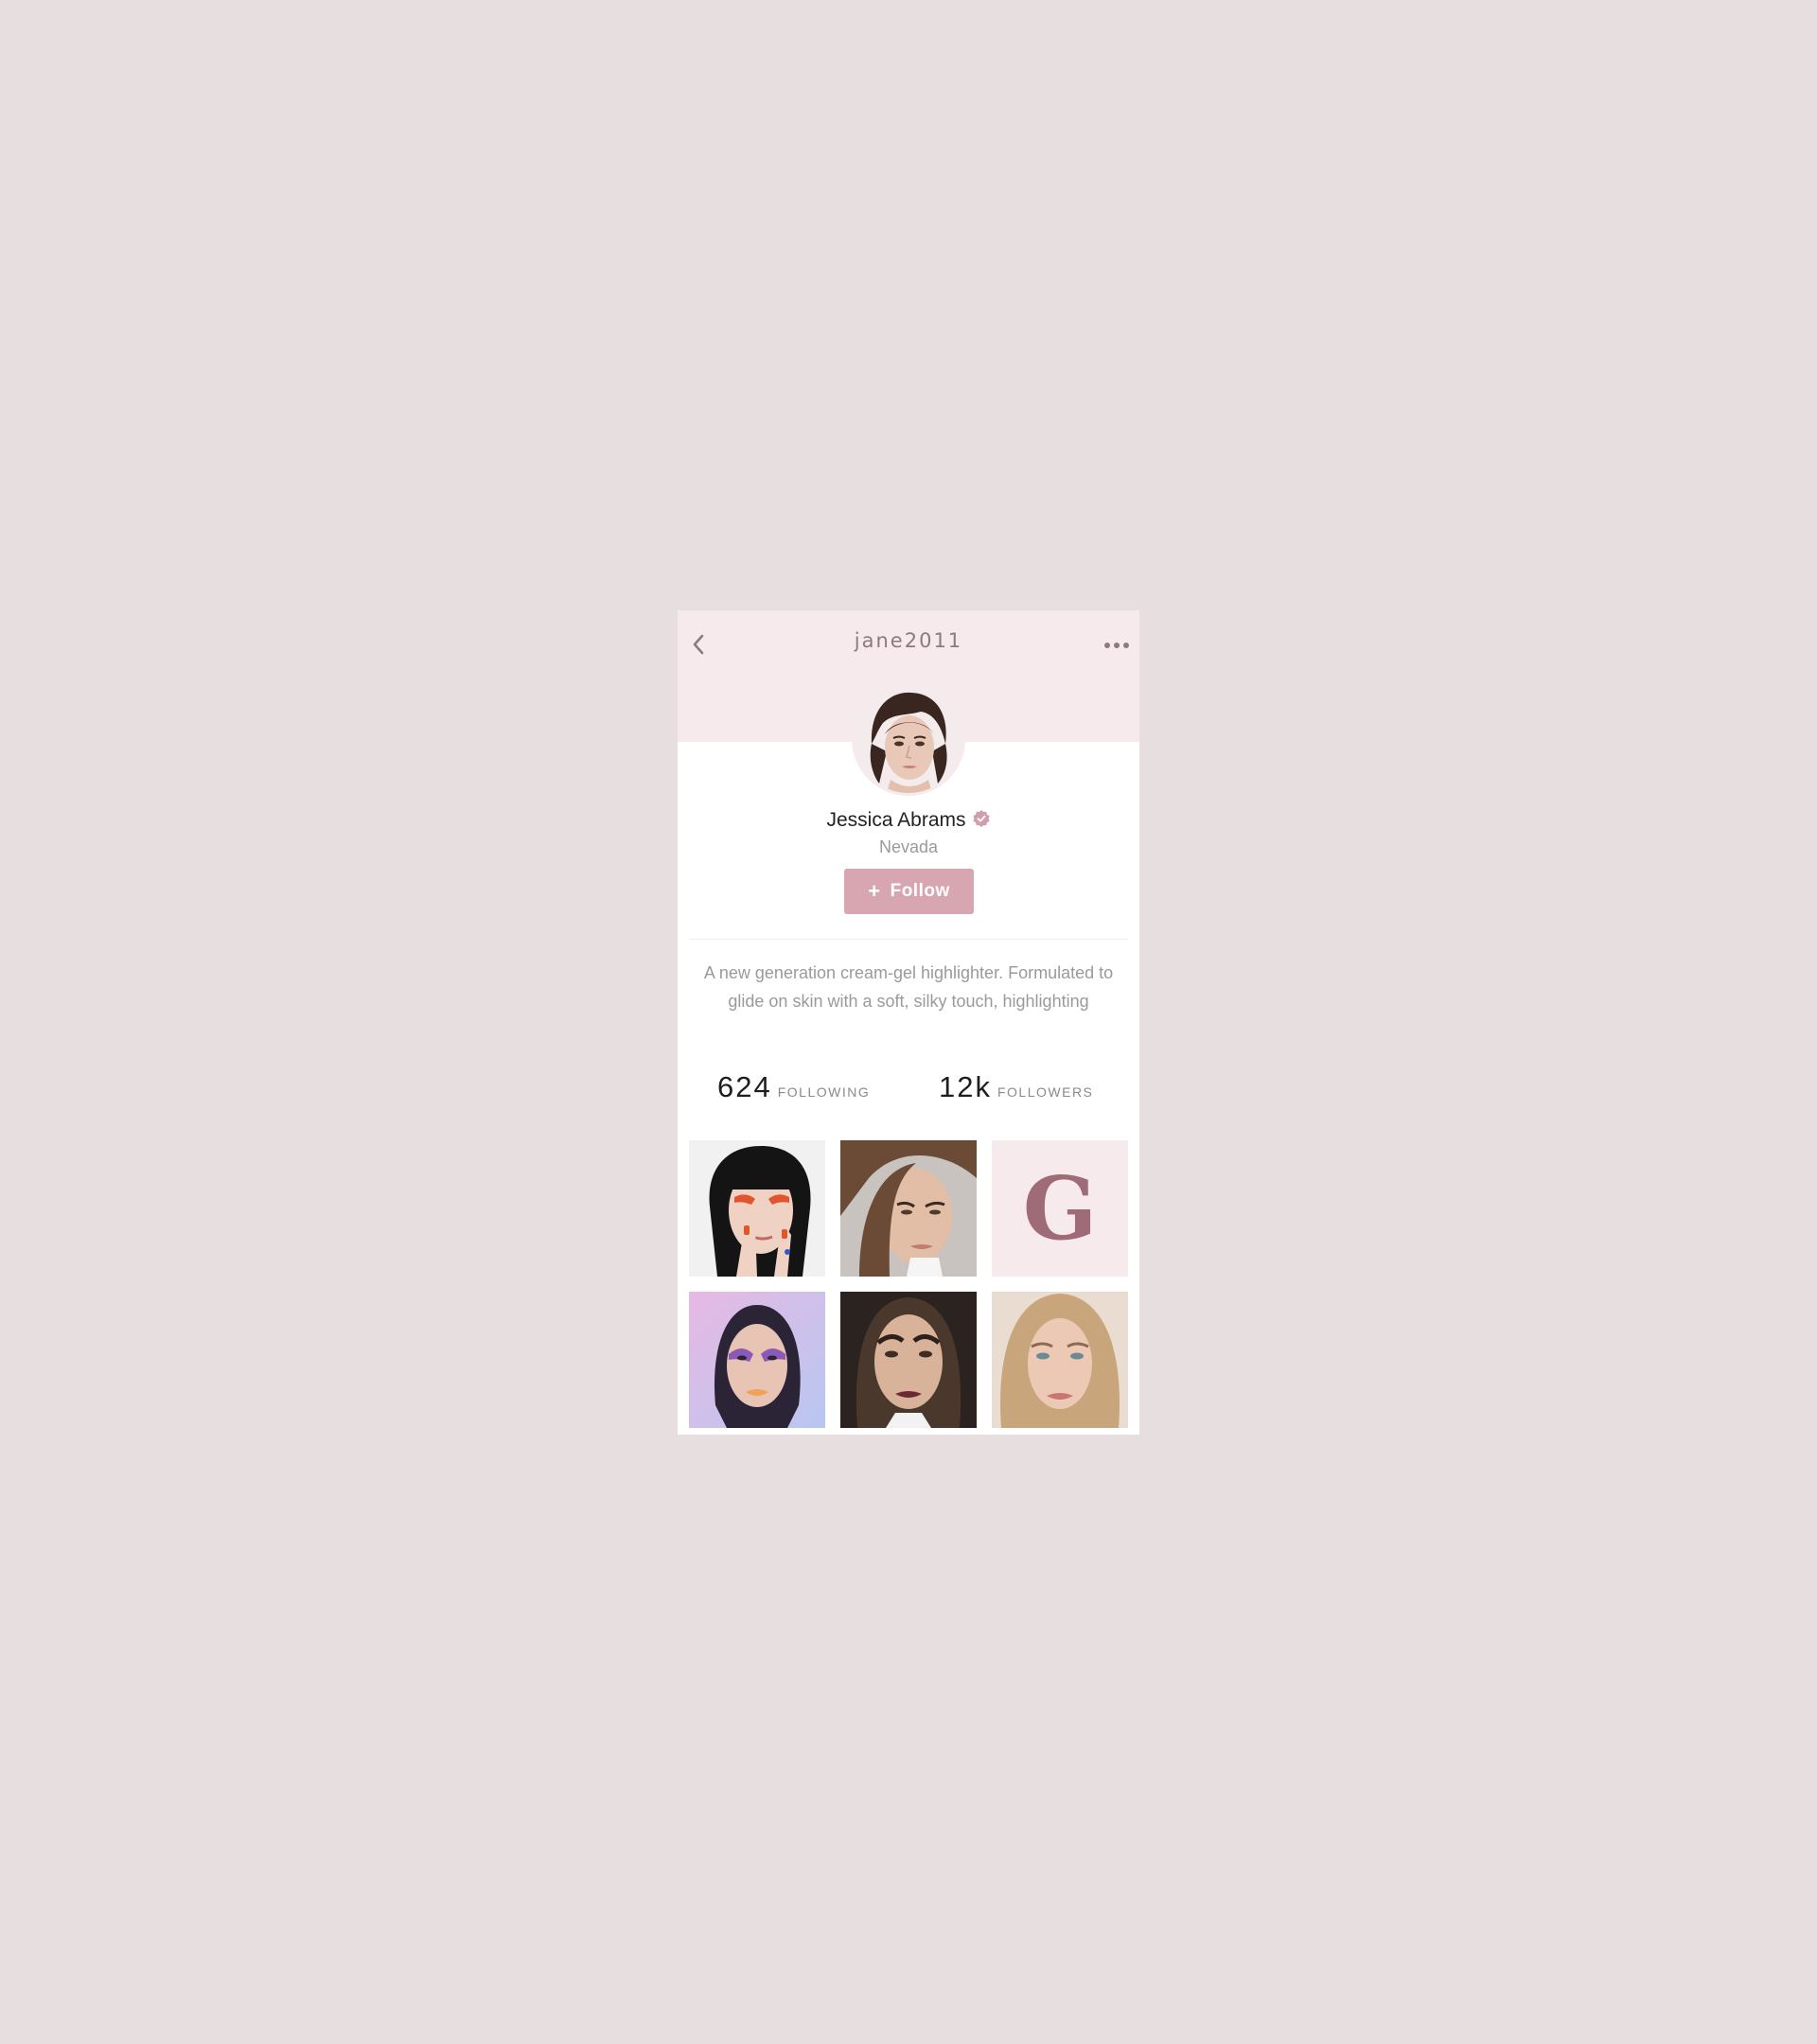  Describe the element at coordinates (965, 1086) in the screenshot. I see `followers-count: 12k` at that location.